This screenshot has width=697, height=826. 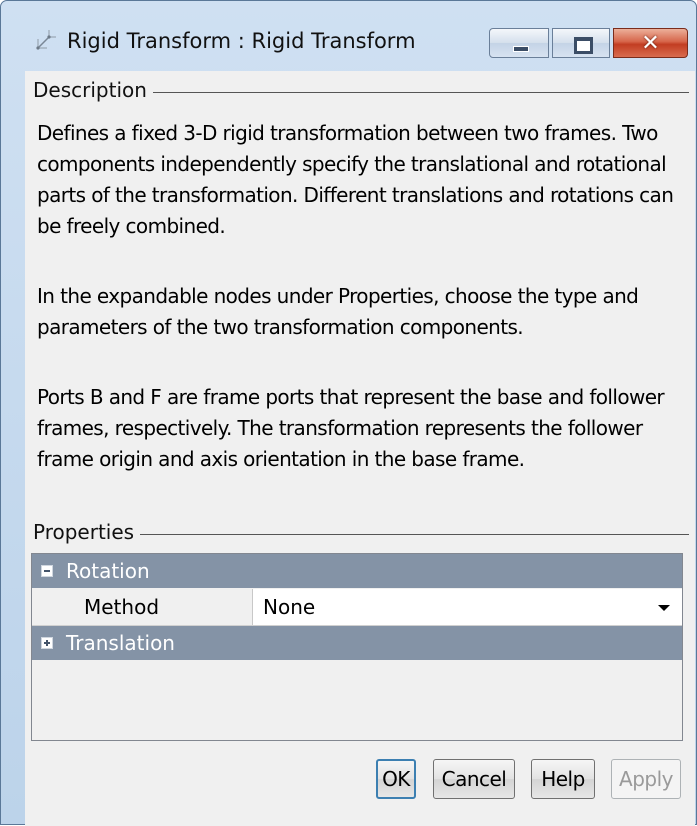 I want to click on title-bar: Rigid Transform : Rigid Transform ✕, so click(x=348, y=29).